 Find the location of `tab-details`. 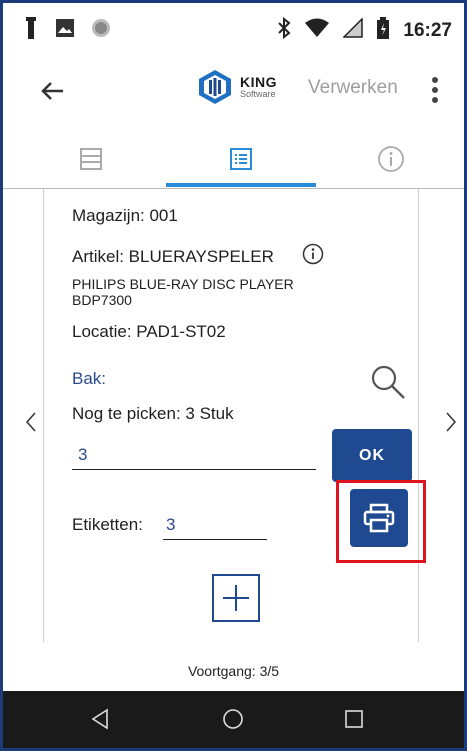

tab-details is located at coordinates (241, 159).